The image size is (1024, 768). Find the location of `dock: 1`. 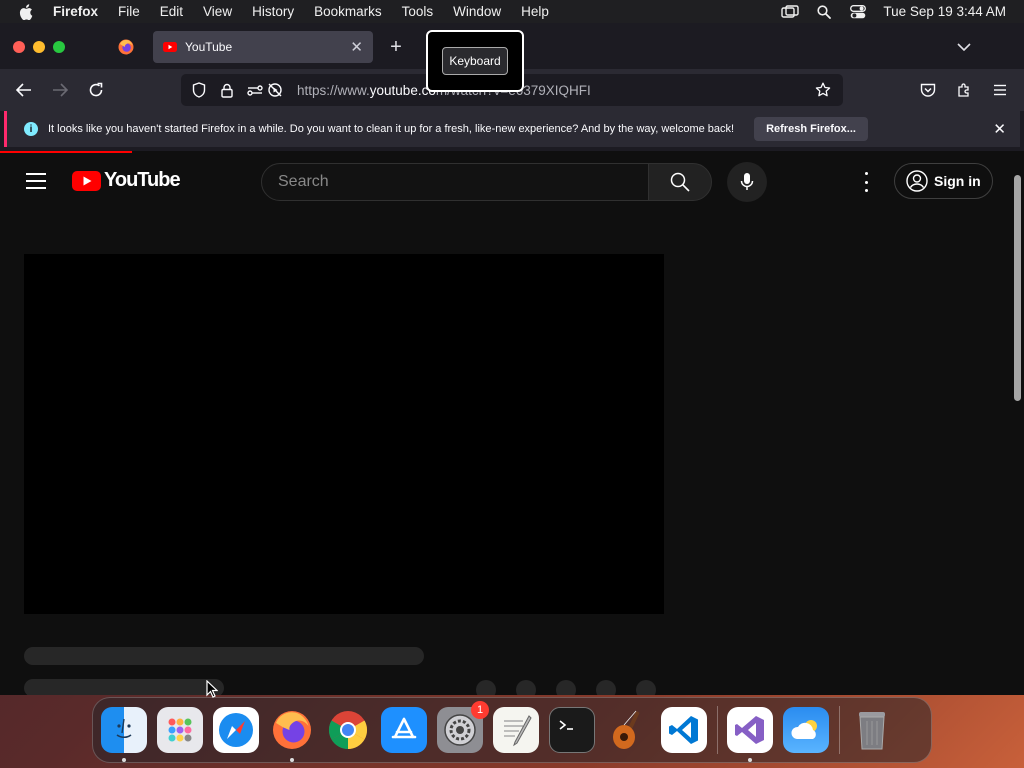

dock: 1 is located at coordinates (512, 730).